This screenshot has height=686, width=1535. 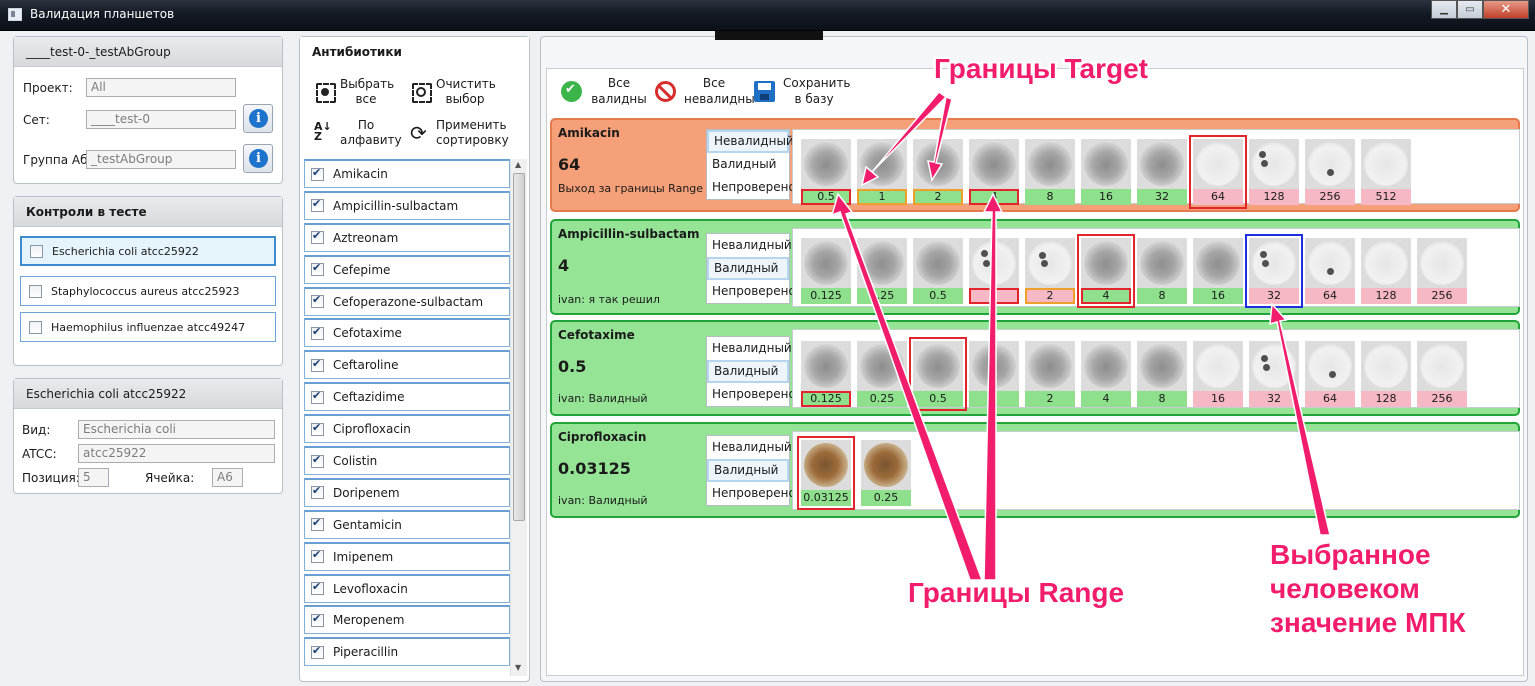 What do you see at coordinates (407, 269) in the screenshot?
I see `antibiotic-list-item: Cefepime` at bounding box center [407, 269].